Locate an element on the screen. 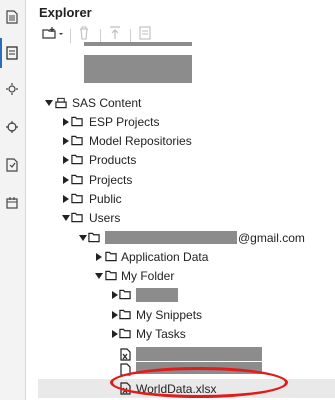 This screenshot has width=335, height=400. redacted-item is located at coordinates (138, 69).